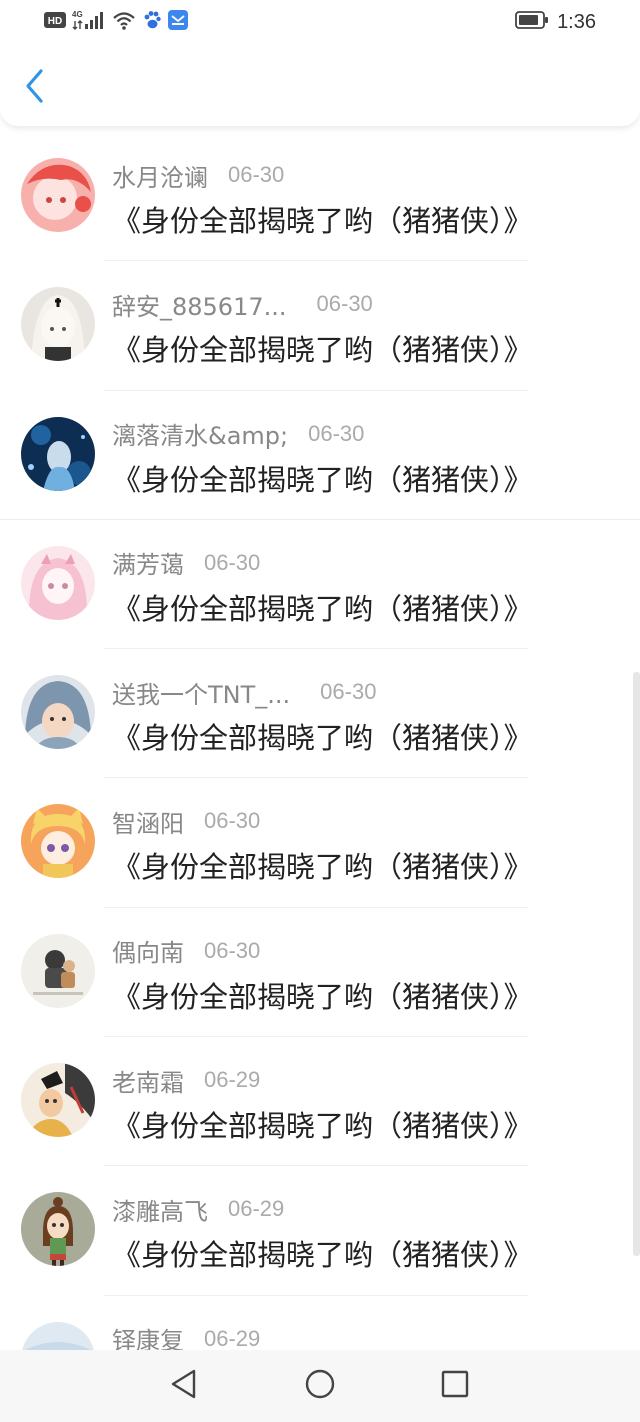 This screenshot has height=1422, width=640. What do you see at coordinates (320, 85) in the screenshot?
I see `top-app-bar` at bounding box center [320, 85].